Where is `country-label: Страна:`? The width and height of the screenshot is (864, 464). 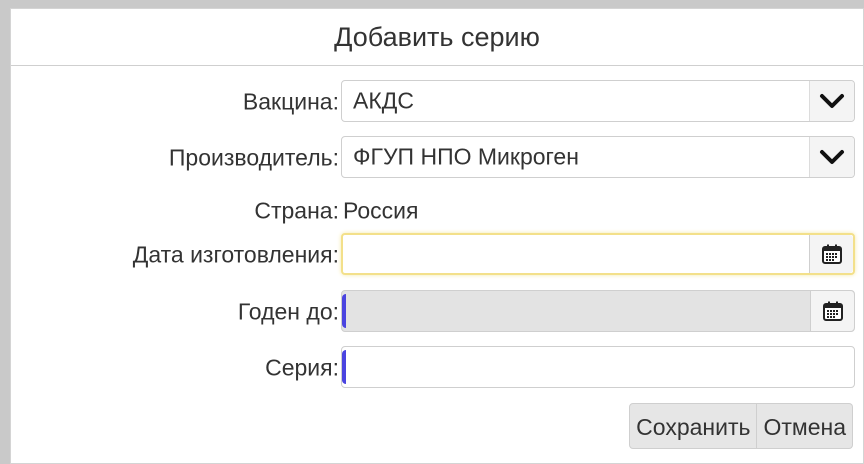
country-label: Страна: is located at coordinates (296, 210).